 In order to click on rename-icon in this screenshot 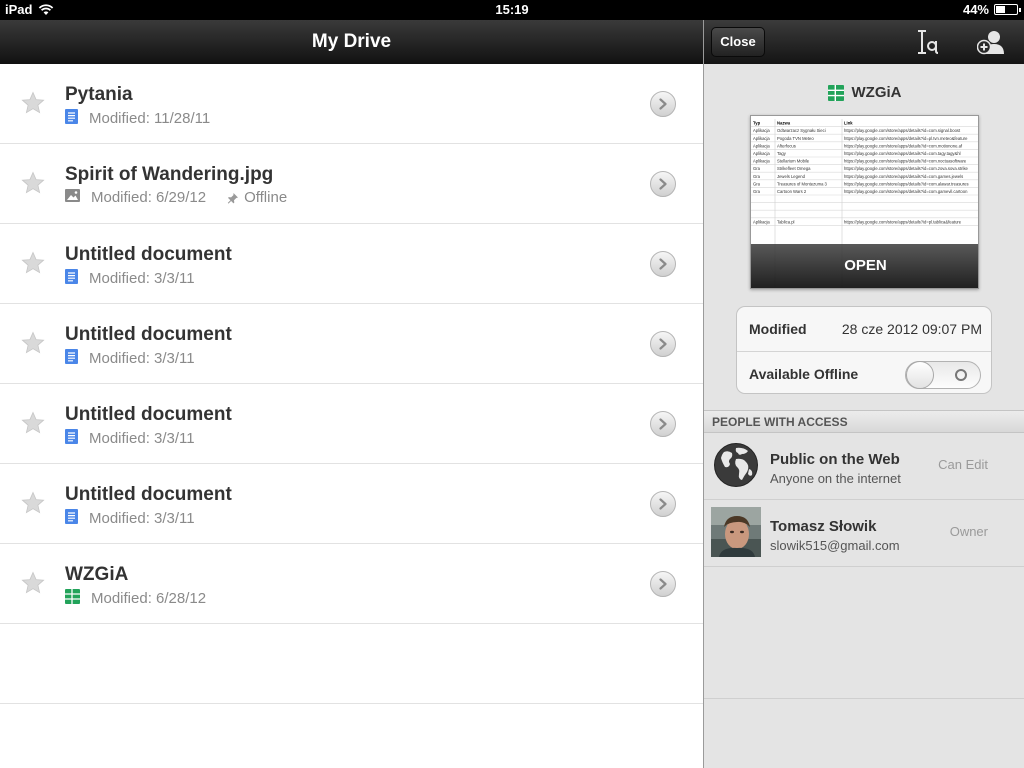, I will do `click(928, 42)`.